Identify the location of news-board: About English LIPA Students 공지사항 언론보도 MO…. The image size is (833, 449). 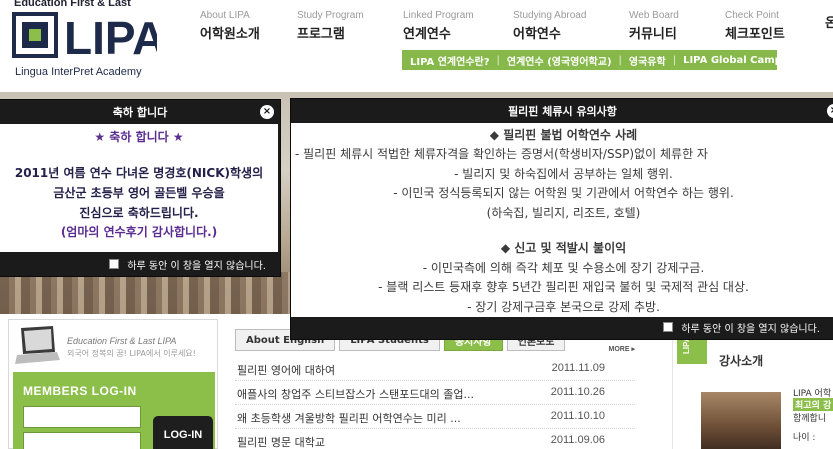
(435, 389).